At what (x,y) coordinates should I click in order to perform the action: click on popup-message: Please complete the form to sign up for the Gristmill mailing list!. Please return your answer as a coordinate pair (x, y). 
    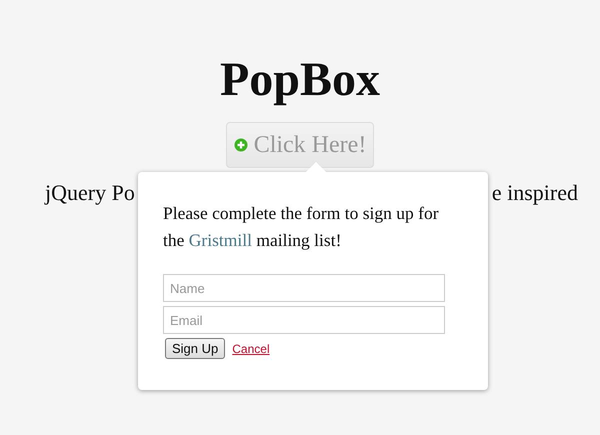
    Looking at the image, I should click on (301, 227).